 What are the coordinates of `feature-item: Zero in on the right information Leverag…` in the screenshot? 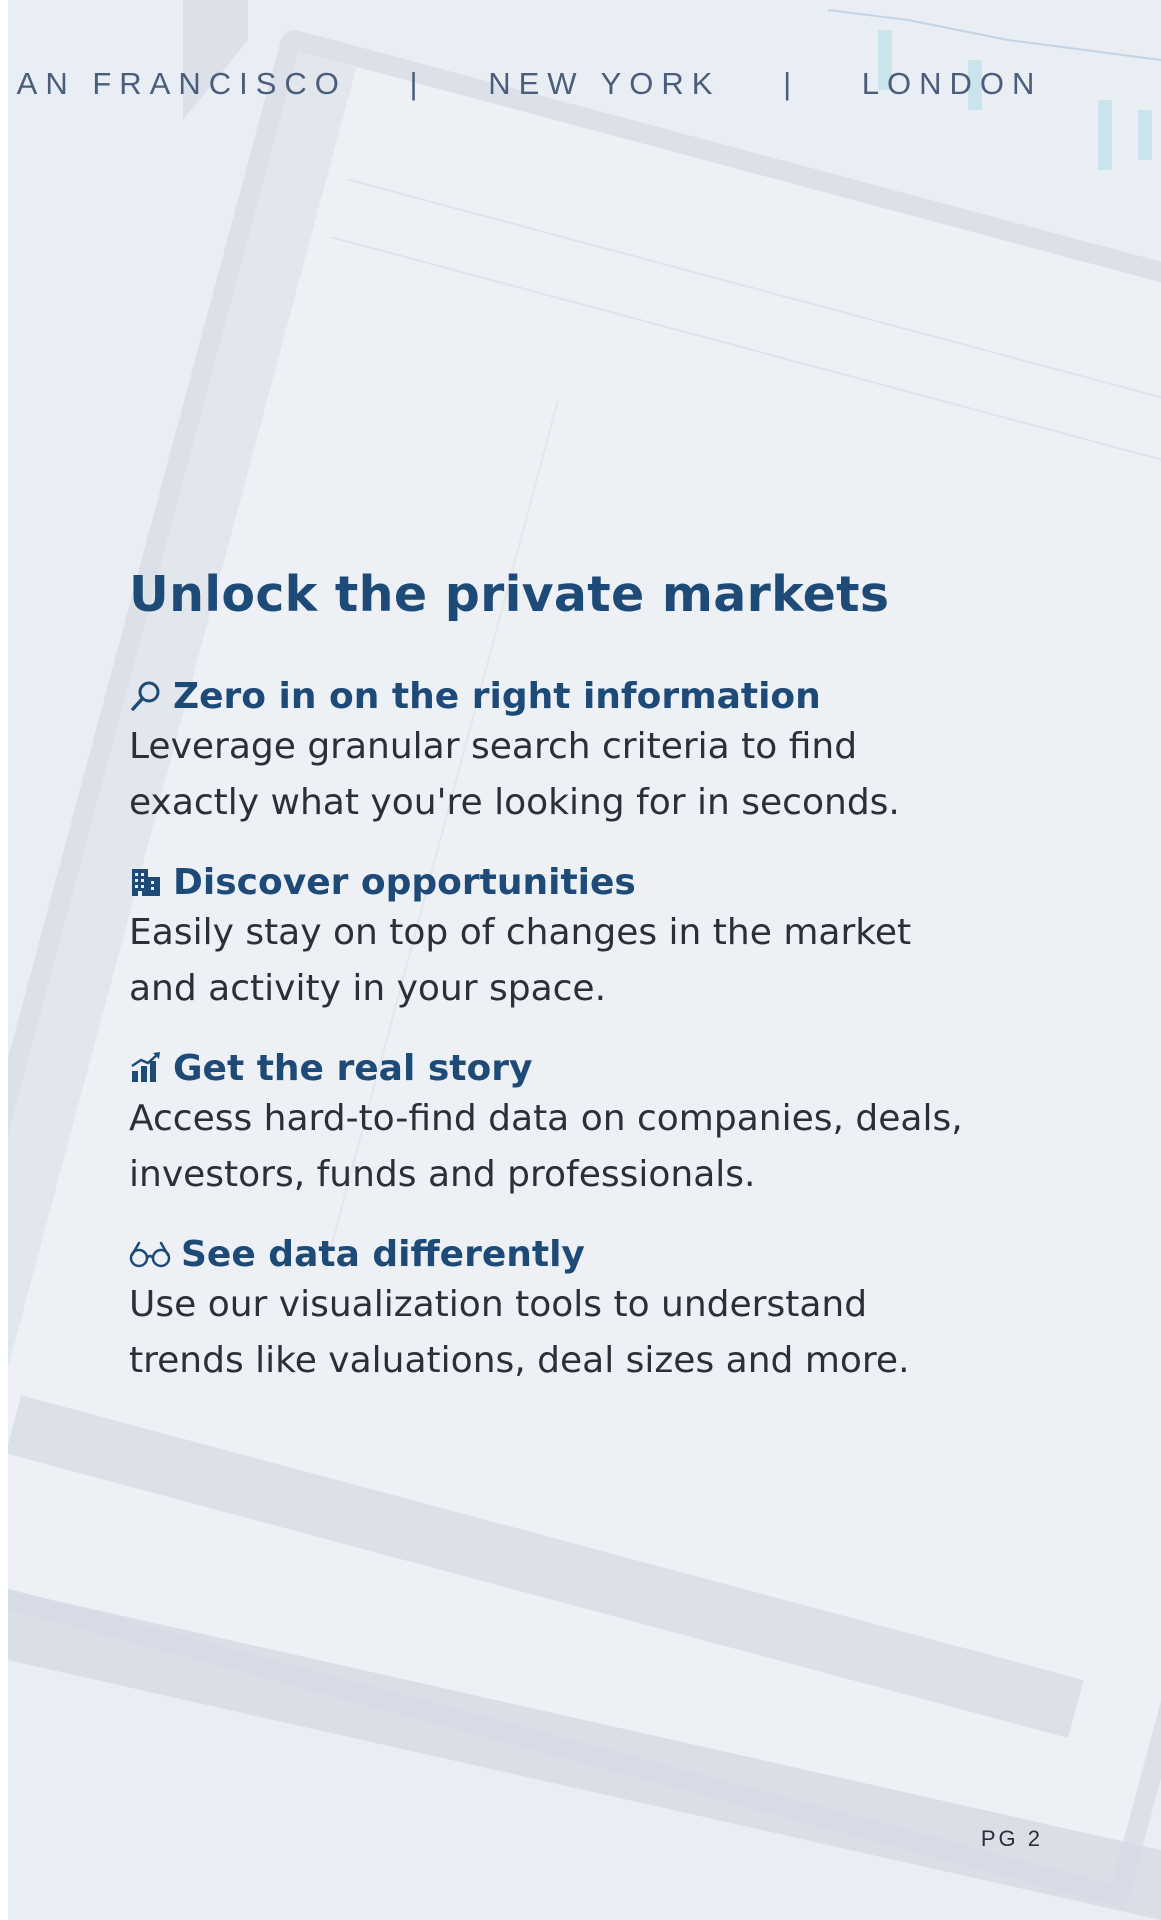 It's located at (579, 752).